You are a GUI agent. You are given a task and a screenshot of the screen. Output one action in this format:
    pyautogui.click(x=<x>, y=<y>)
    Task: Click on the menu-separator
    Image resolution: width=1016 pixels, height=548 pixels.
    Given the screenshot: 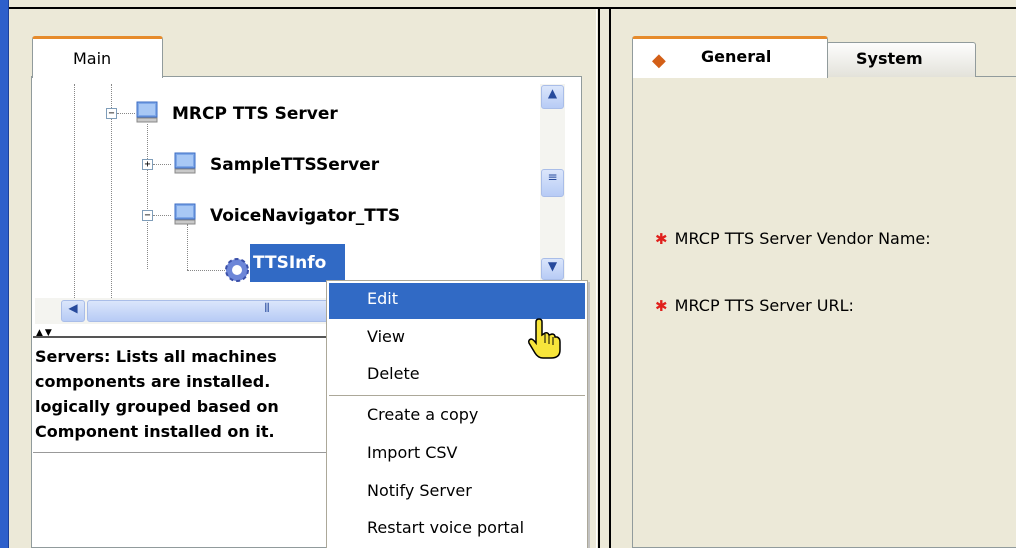 What is the action you would take?
    pyautogui.click(x=457, y=395)
    